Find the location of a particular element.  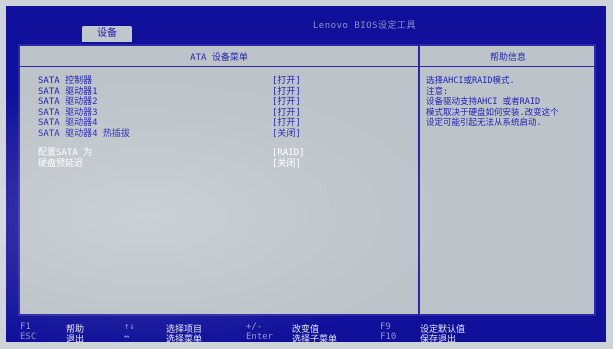

setting-label: SATA 驱动器1 is located at coordinates (68, 91).